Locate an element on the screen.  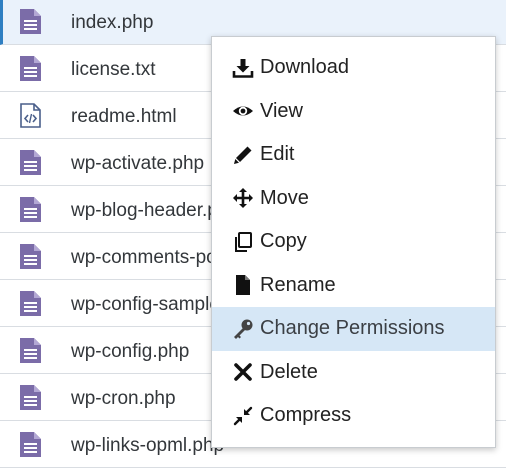
copy-icon is located at coordinates (243, 241).